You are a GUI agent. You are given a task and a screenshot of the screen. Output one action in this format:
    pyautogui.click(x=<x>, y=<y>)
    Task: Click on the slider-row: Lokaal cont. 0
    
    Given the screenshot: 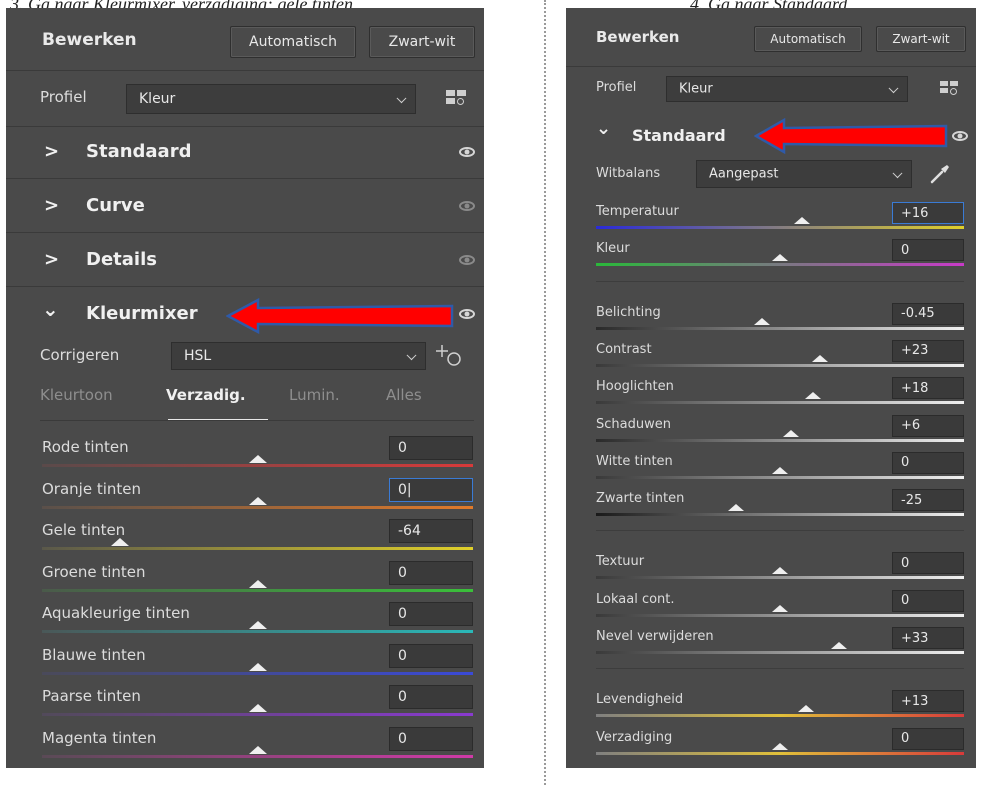 What is the action you would take?
    pyautogui.click(x=771, y=602)
    